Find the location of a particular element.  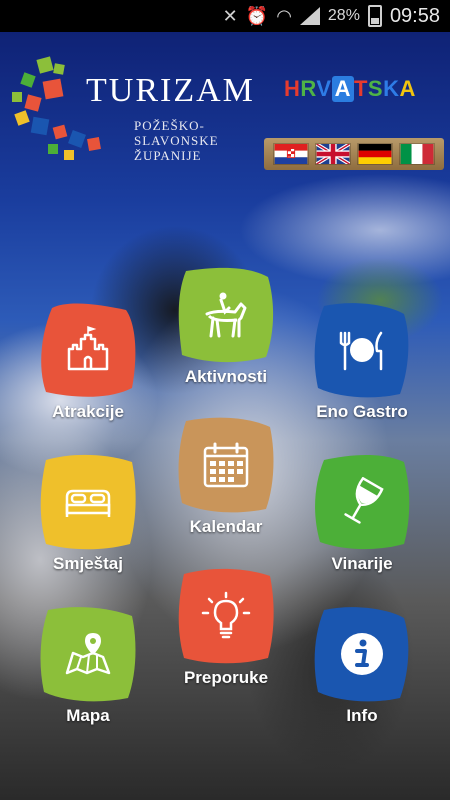

dining-icon is located at coordinates (361, 351).